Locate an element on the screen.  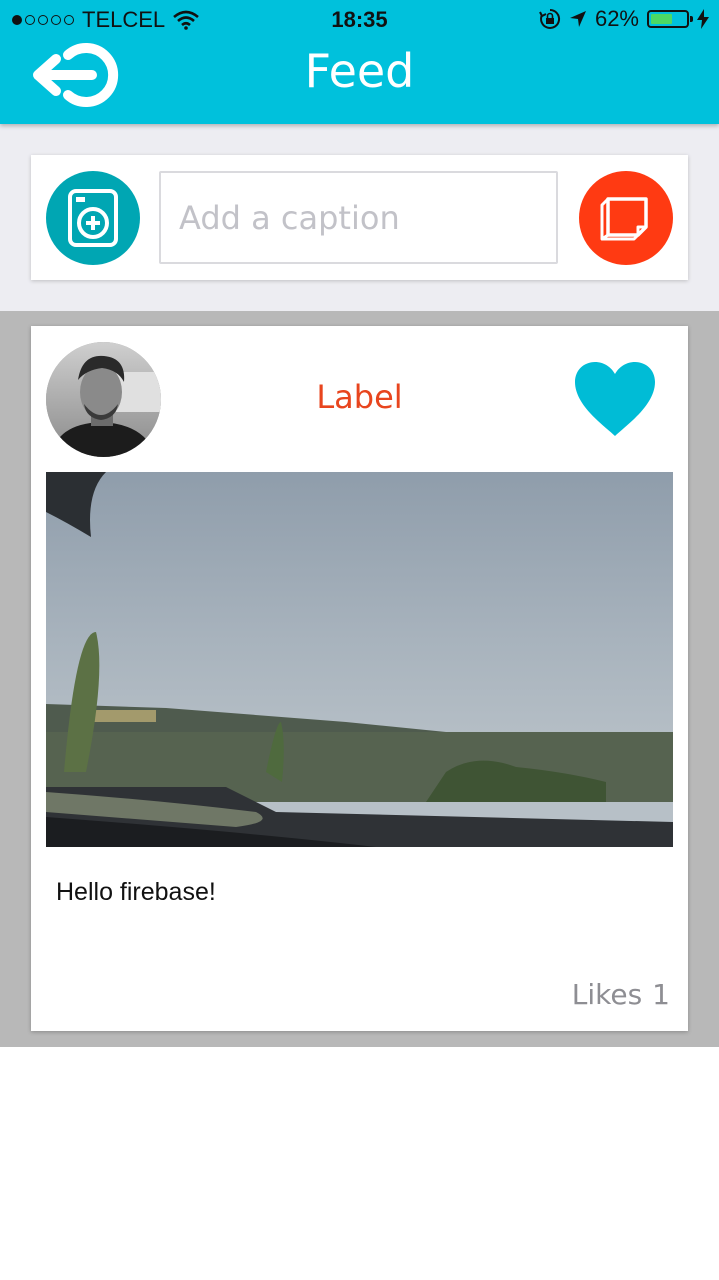
note-icon is located at coordinates (624, 219).